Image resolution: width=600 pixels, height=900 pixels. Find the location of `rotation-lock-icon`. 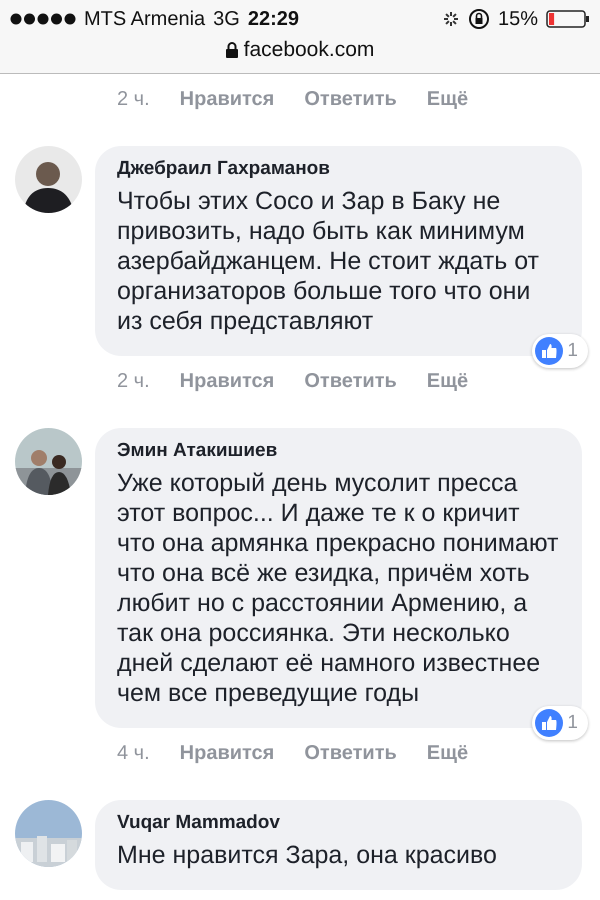

rotation-lock-icon is located at coordinates (479, 19).